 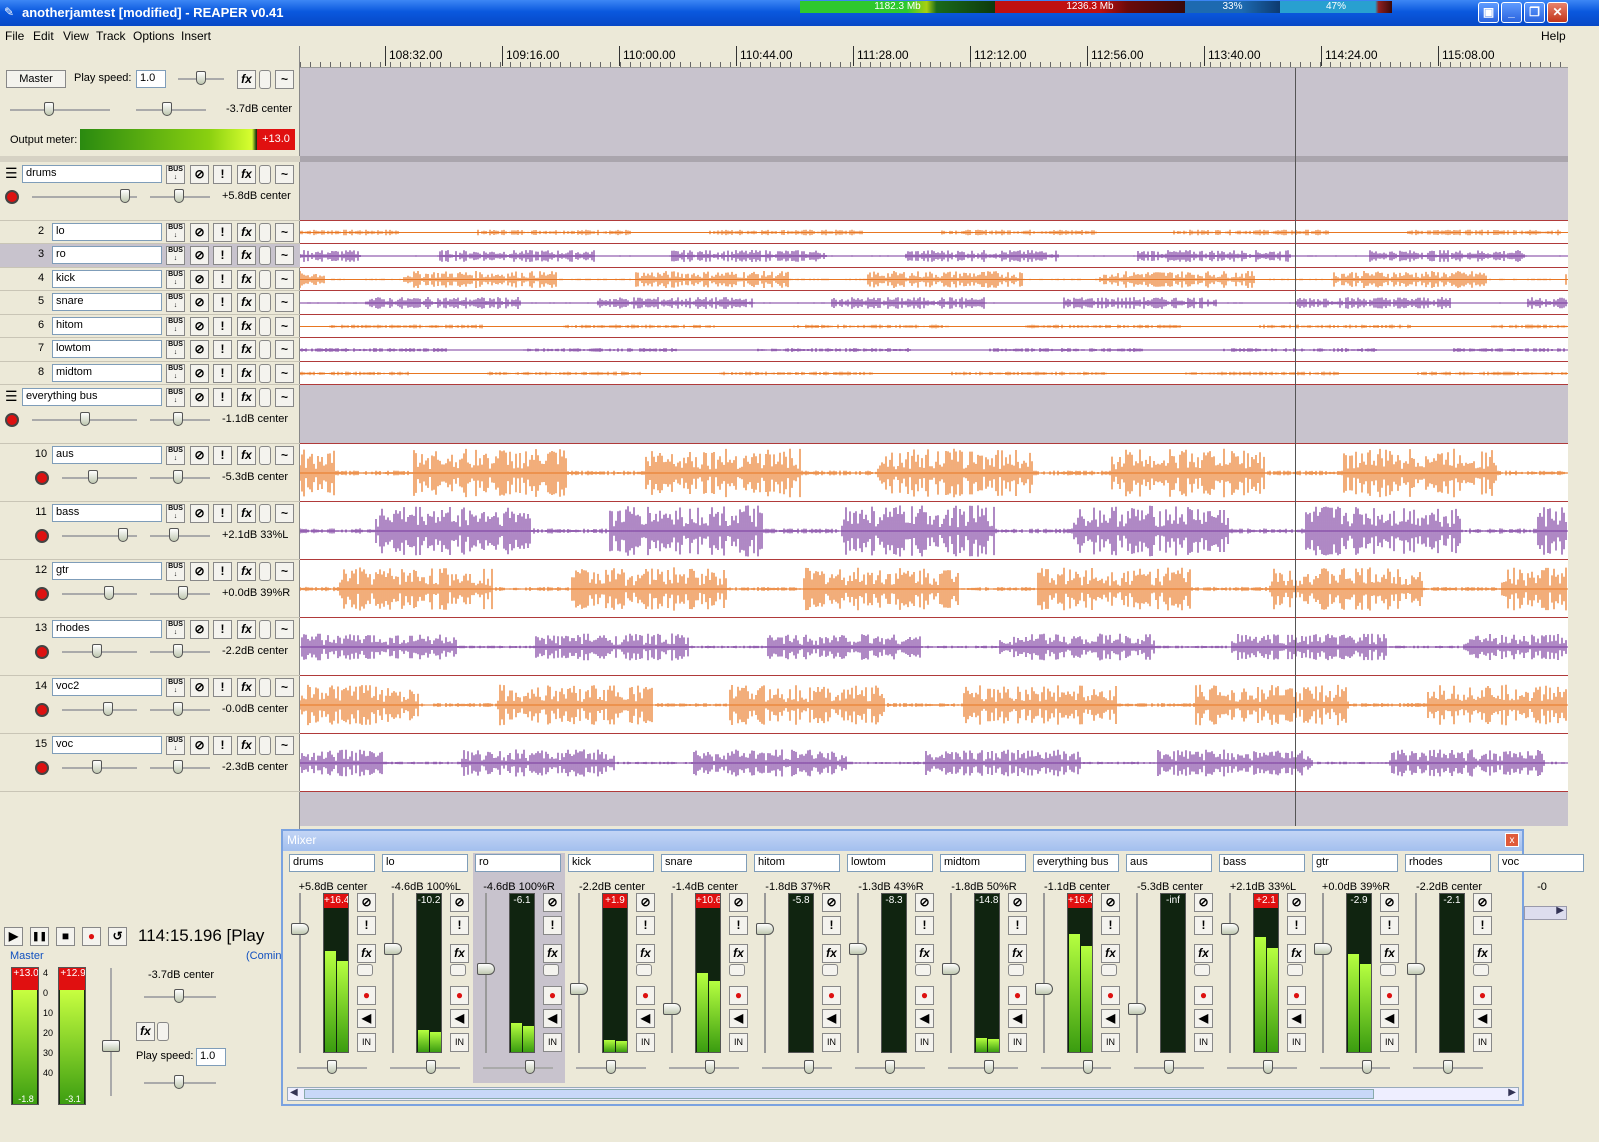 What do you see at coordinates (107, 326) in the screenshot?
I see `track-name-hitom: hitom` at bounding box center [107, 326].